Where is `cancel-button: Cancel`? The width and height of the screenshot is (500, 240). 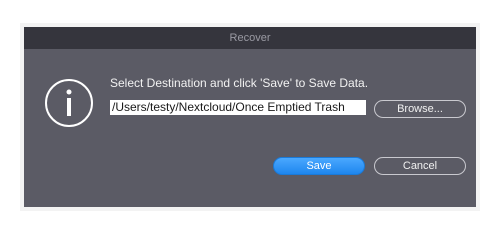 cancel-button: Cancel is located at coordinates (420, 166).